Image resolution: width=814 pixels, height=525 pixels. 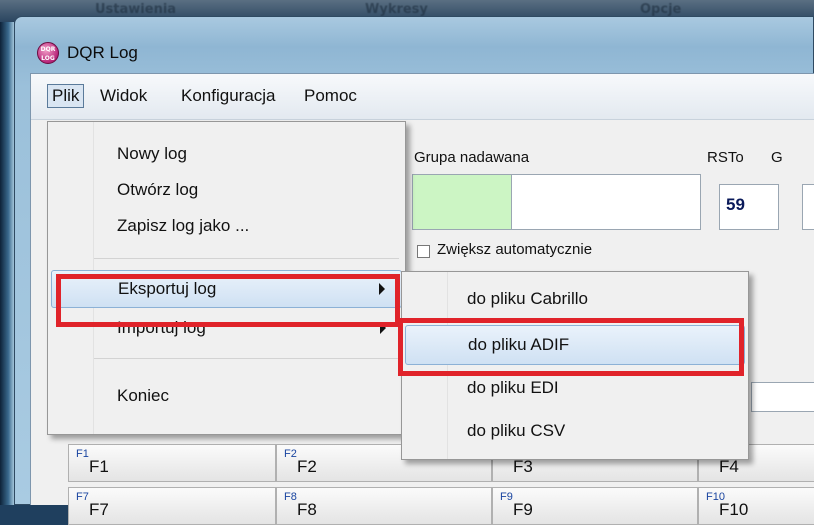 What do you see at coordinates (423, 251) in the screenshot?
I see `auto-increment-checkbox` at bounding box center [423, 251].